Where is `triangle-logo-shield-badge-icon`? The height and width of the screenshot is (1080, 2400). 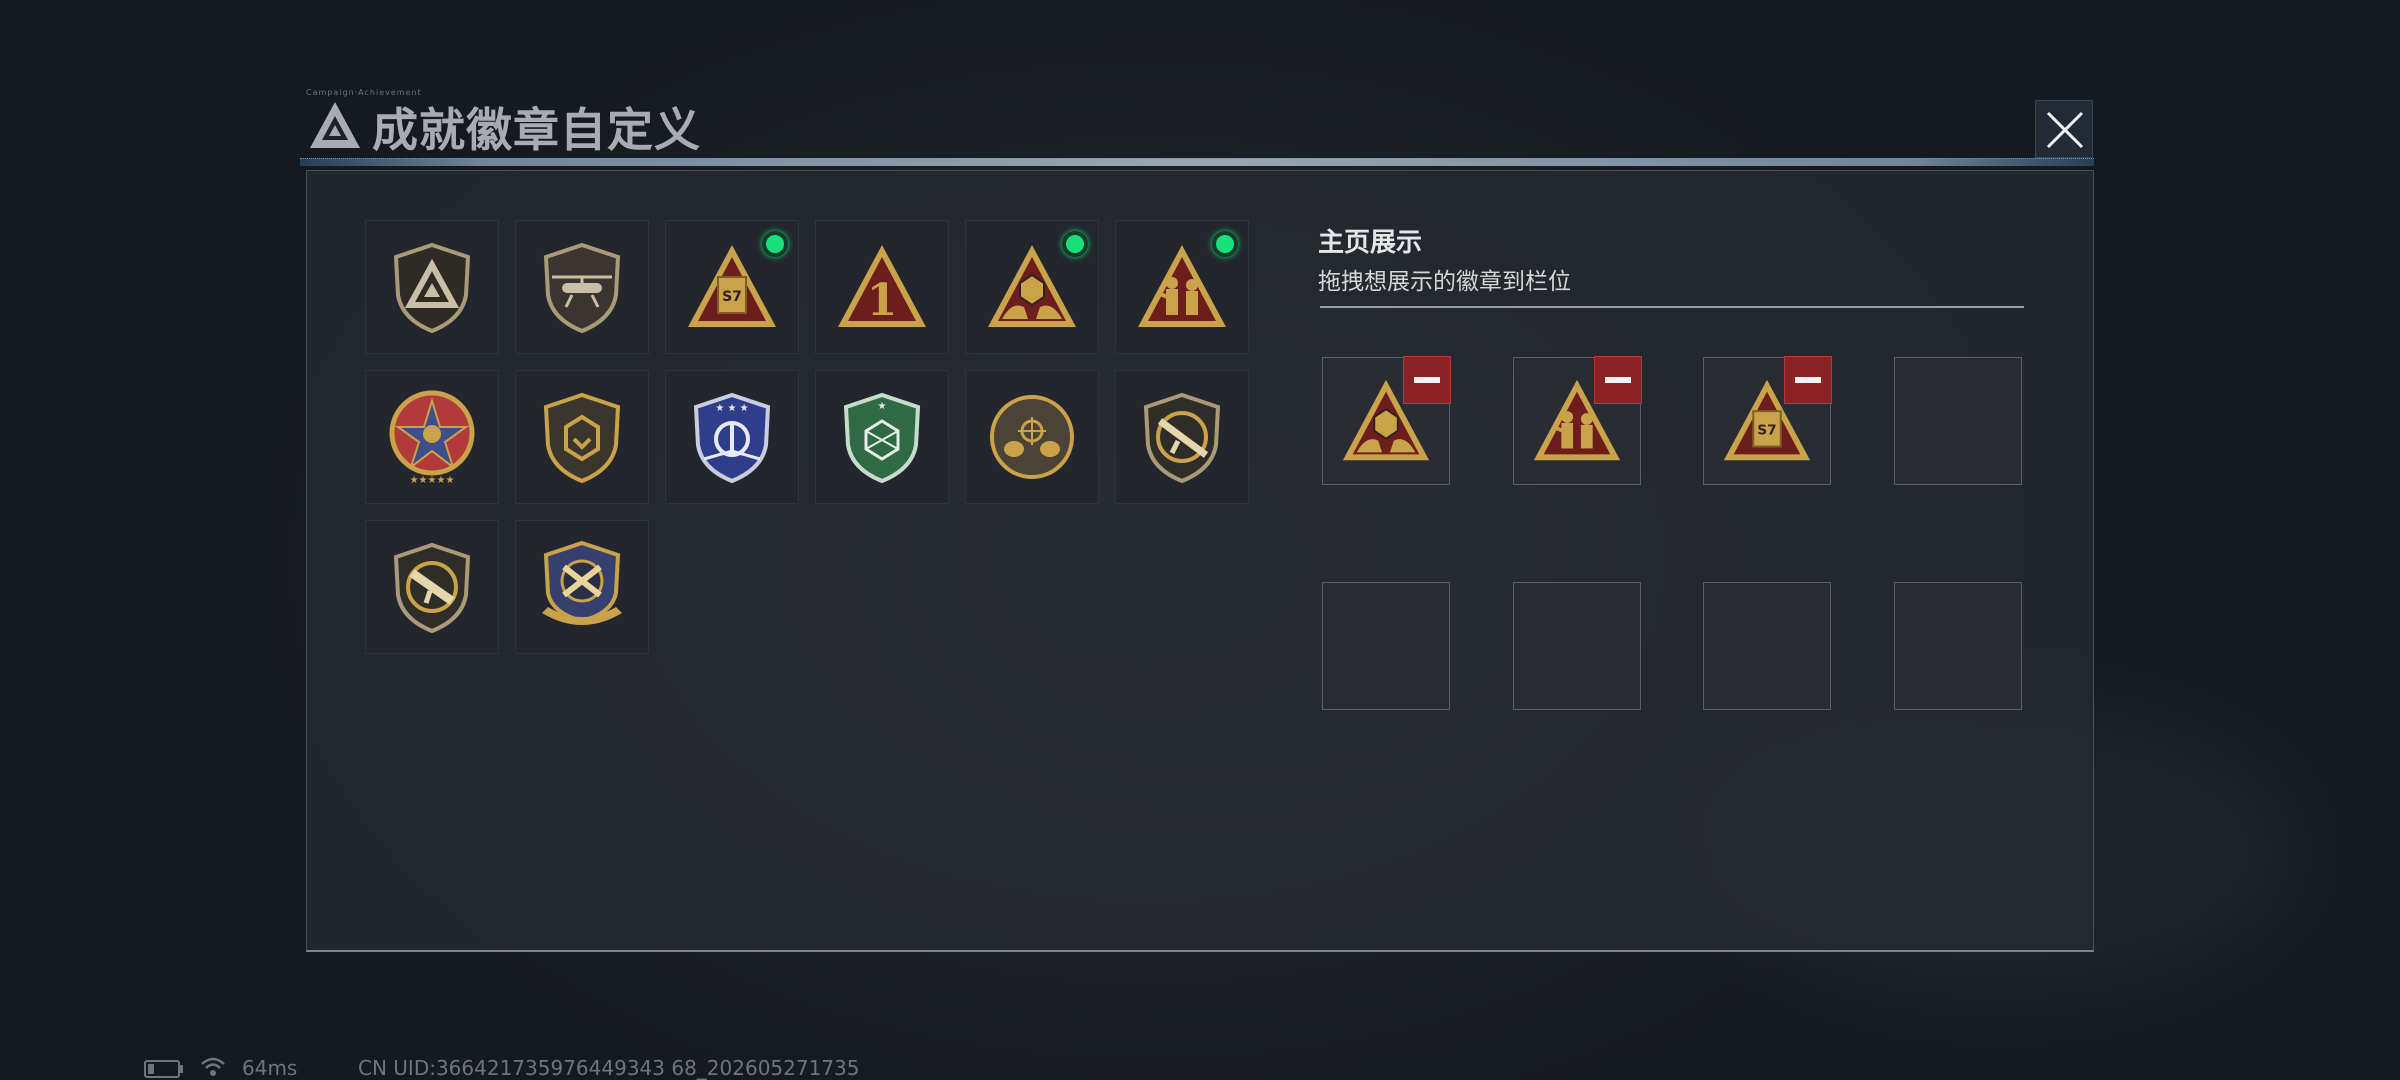 triangle-logo-shield-badge-icon is located at coordinates (432, 288).